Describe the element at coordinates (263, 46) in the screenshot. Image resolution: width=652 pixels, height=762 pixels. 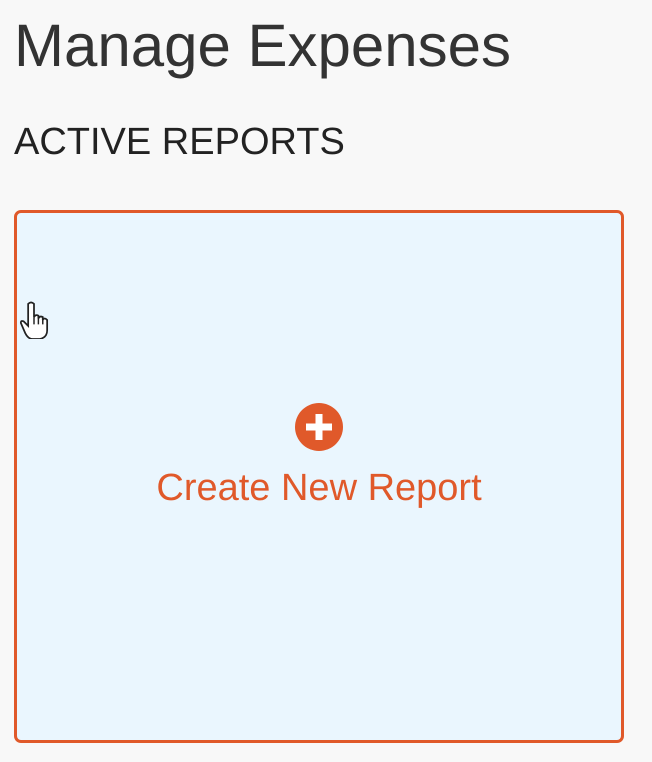
I see `page-title: Manage Expenses` at that location.